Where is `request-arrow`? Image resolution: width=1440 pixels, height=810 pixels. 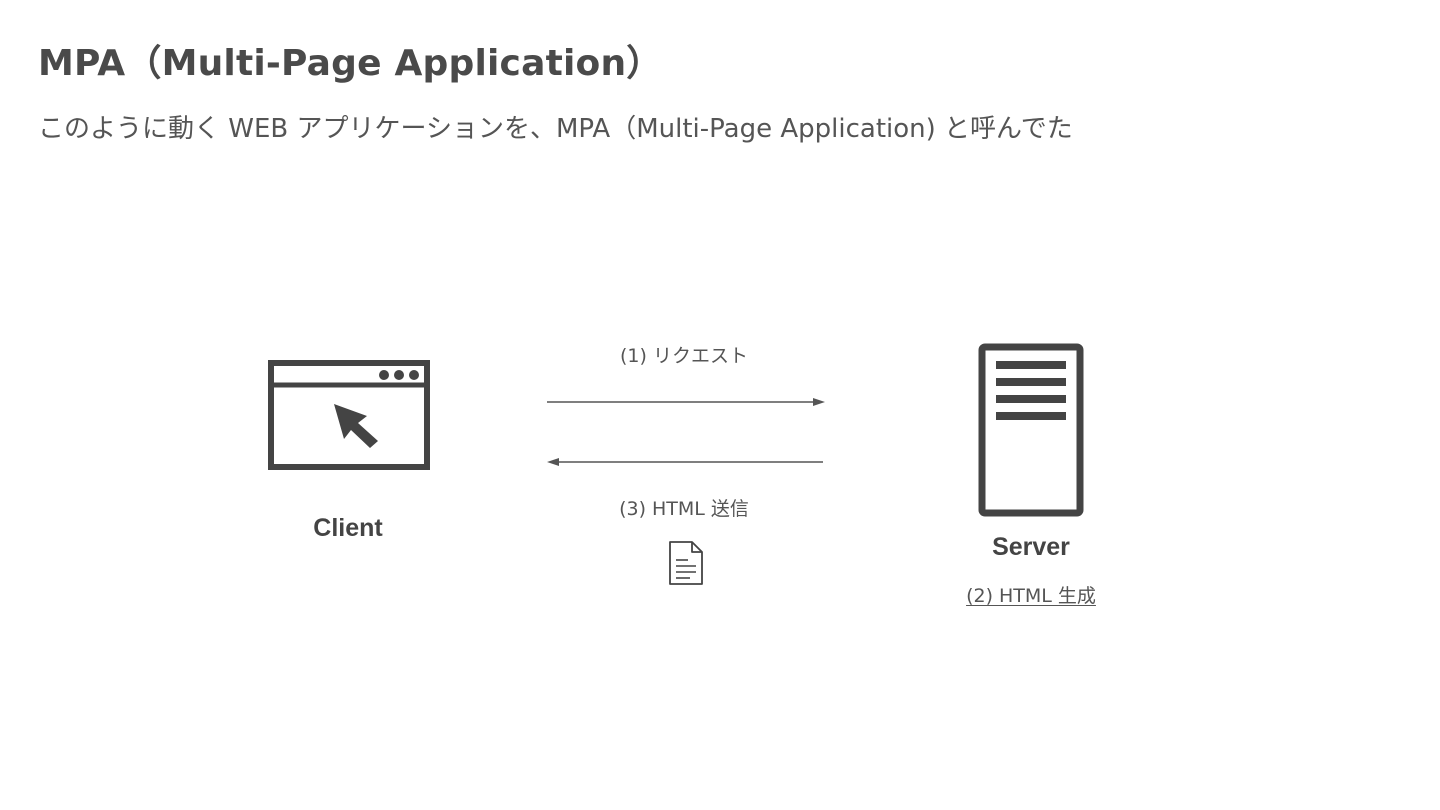 request-arrow is located at coordinates (686, 402).